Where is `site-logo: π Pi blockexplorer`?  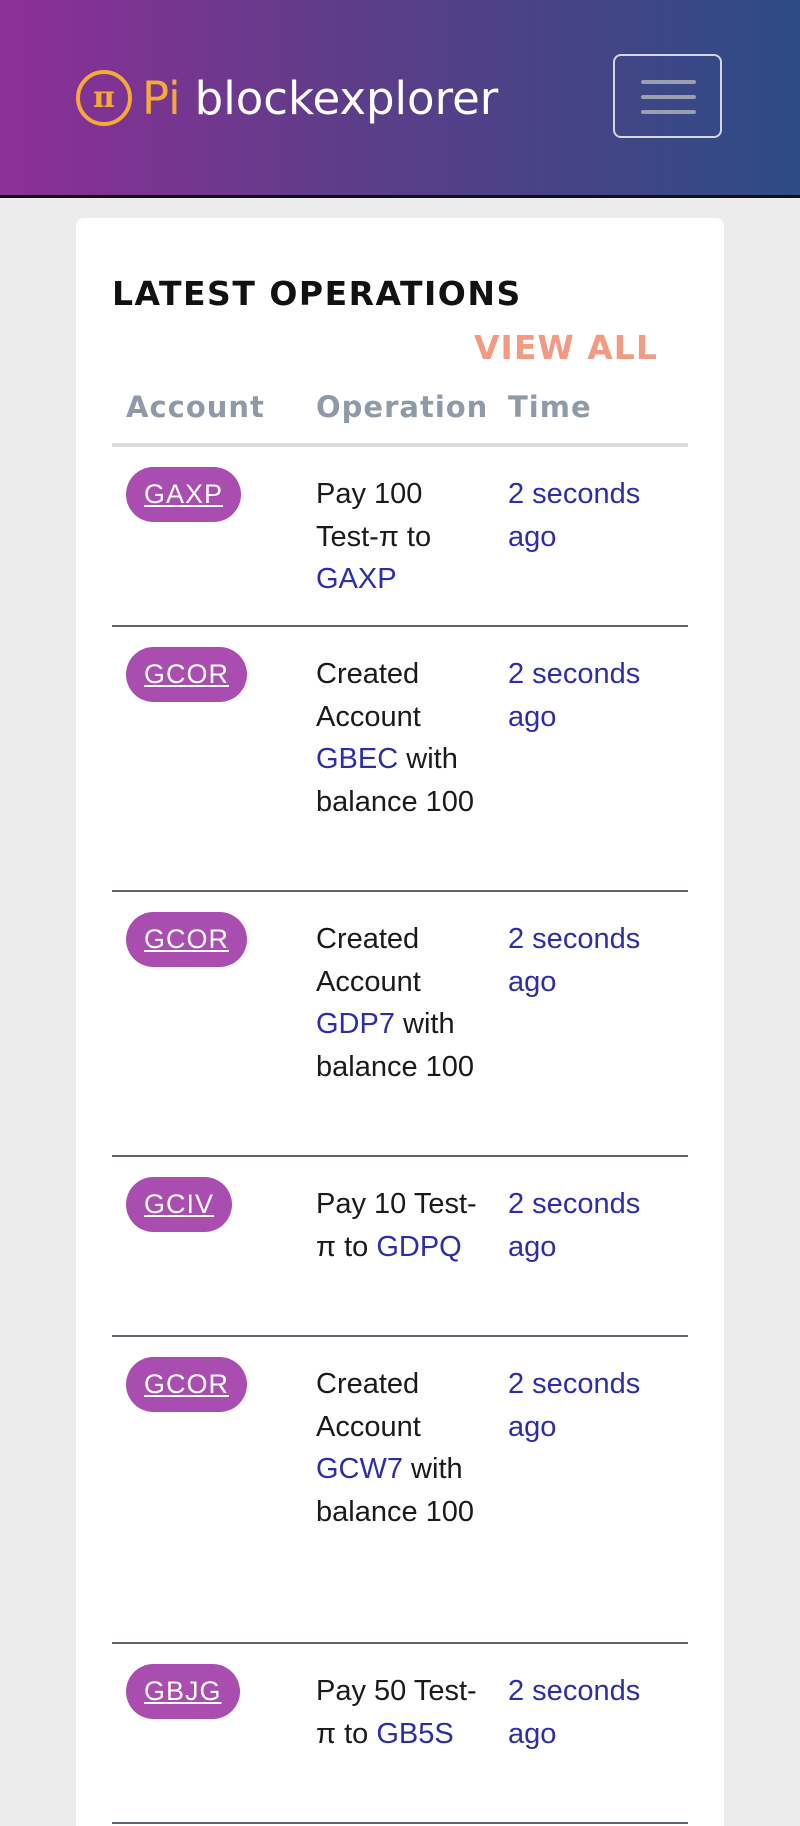 site-logo: π Pi blockexplorer is located at coordinates (287, 98).